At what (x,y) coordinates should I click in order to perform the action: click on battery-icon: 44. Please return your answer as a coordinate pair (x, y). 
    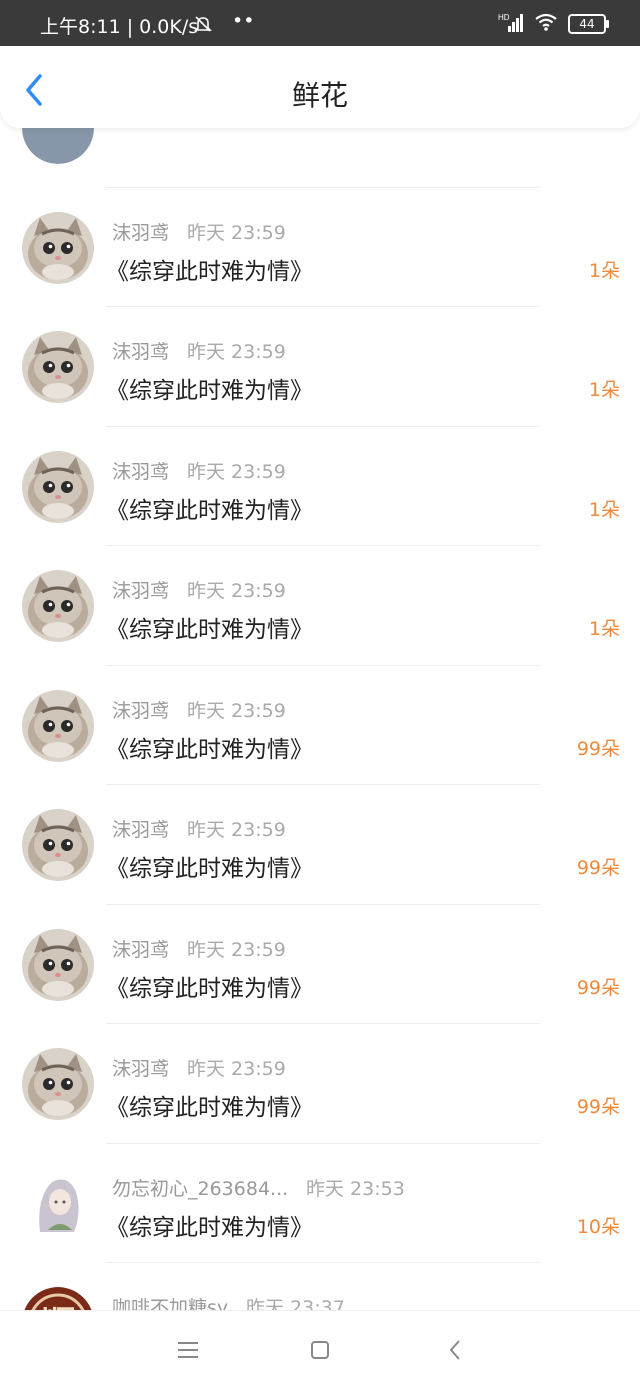
    Looking at the image, I should click on (588, 24).